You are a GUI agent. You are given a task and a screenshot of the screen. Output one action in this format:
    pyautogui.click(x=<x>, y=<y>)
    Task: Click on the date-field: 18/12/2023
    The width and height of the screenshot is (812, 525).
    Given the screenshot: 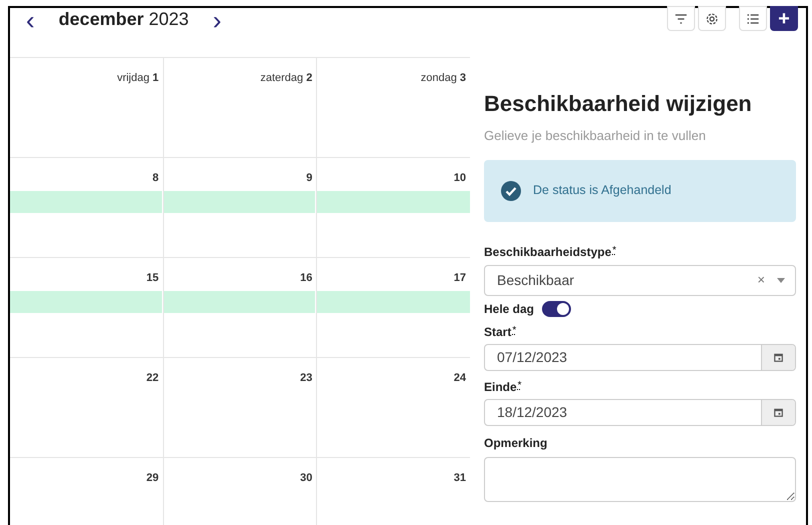 What is the action you would take?
    pyautogui.click(x=640, y=412)
    